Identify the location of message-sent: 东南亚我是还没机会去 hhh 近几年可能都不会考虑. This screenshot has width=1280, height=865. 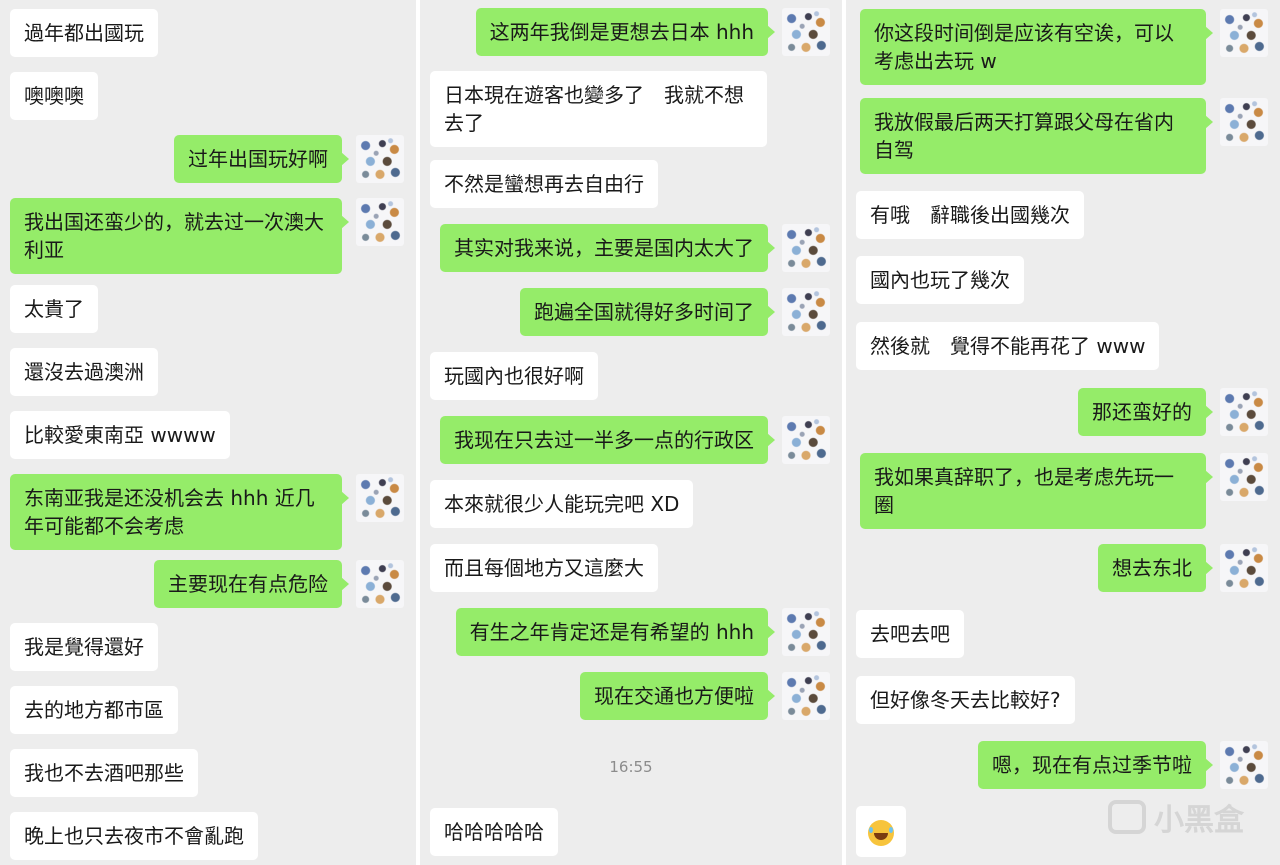
(207, 512).